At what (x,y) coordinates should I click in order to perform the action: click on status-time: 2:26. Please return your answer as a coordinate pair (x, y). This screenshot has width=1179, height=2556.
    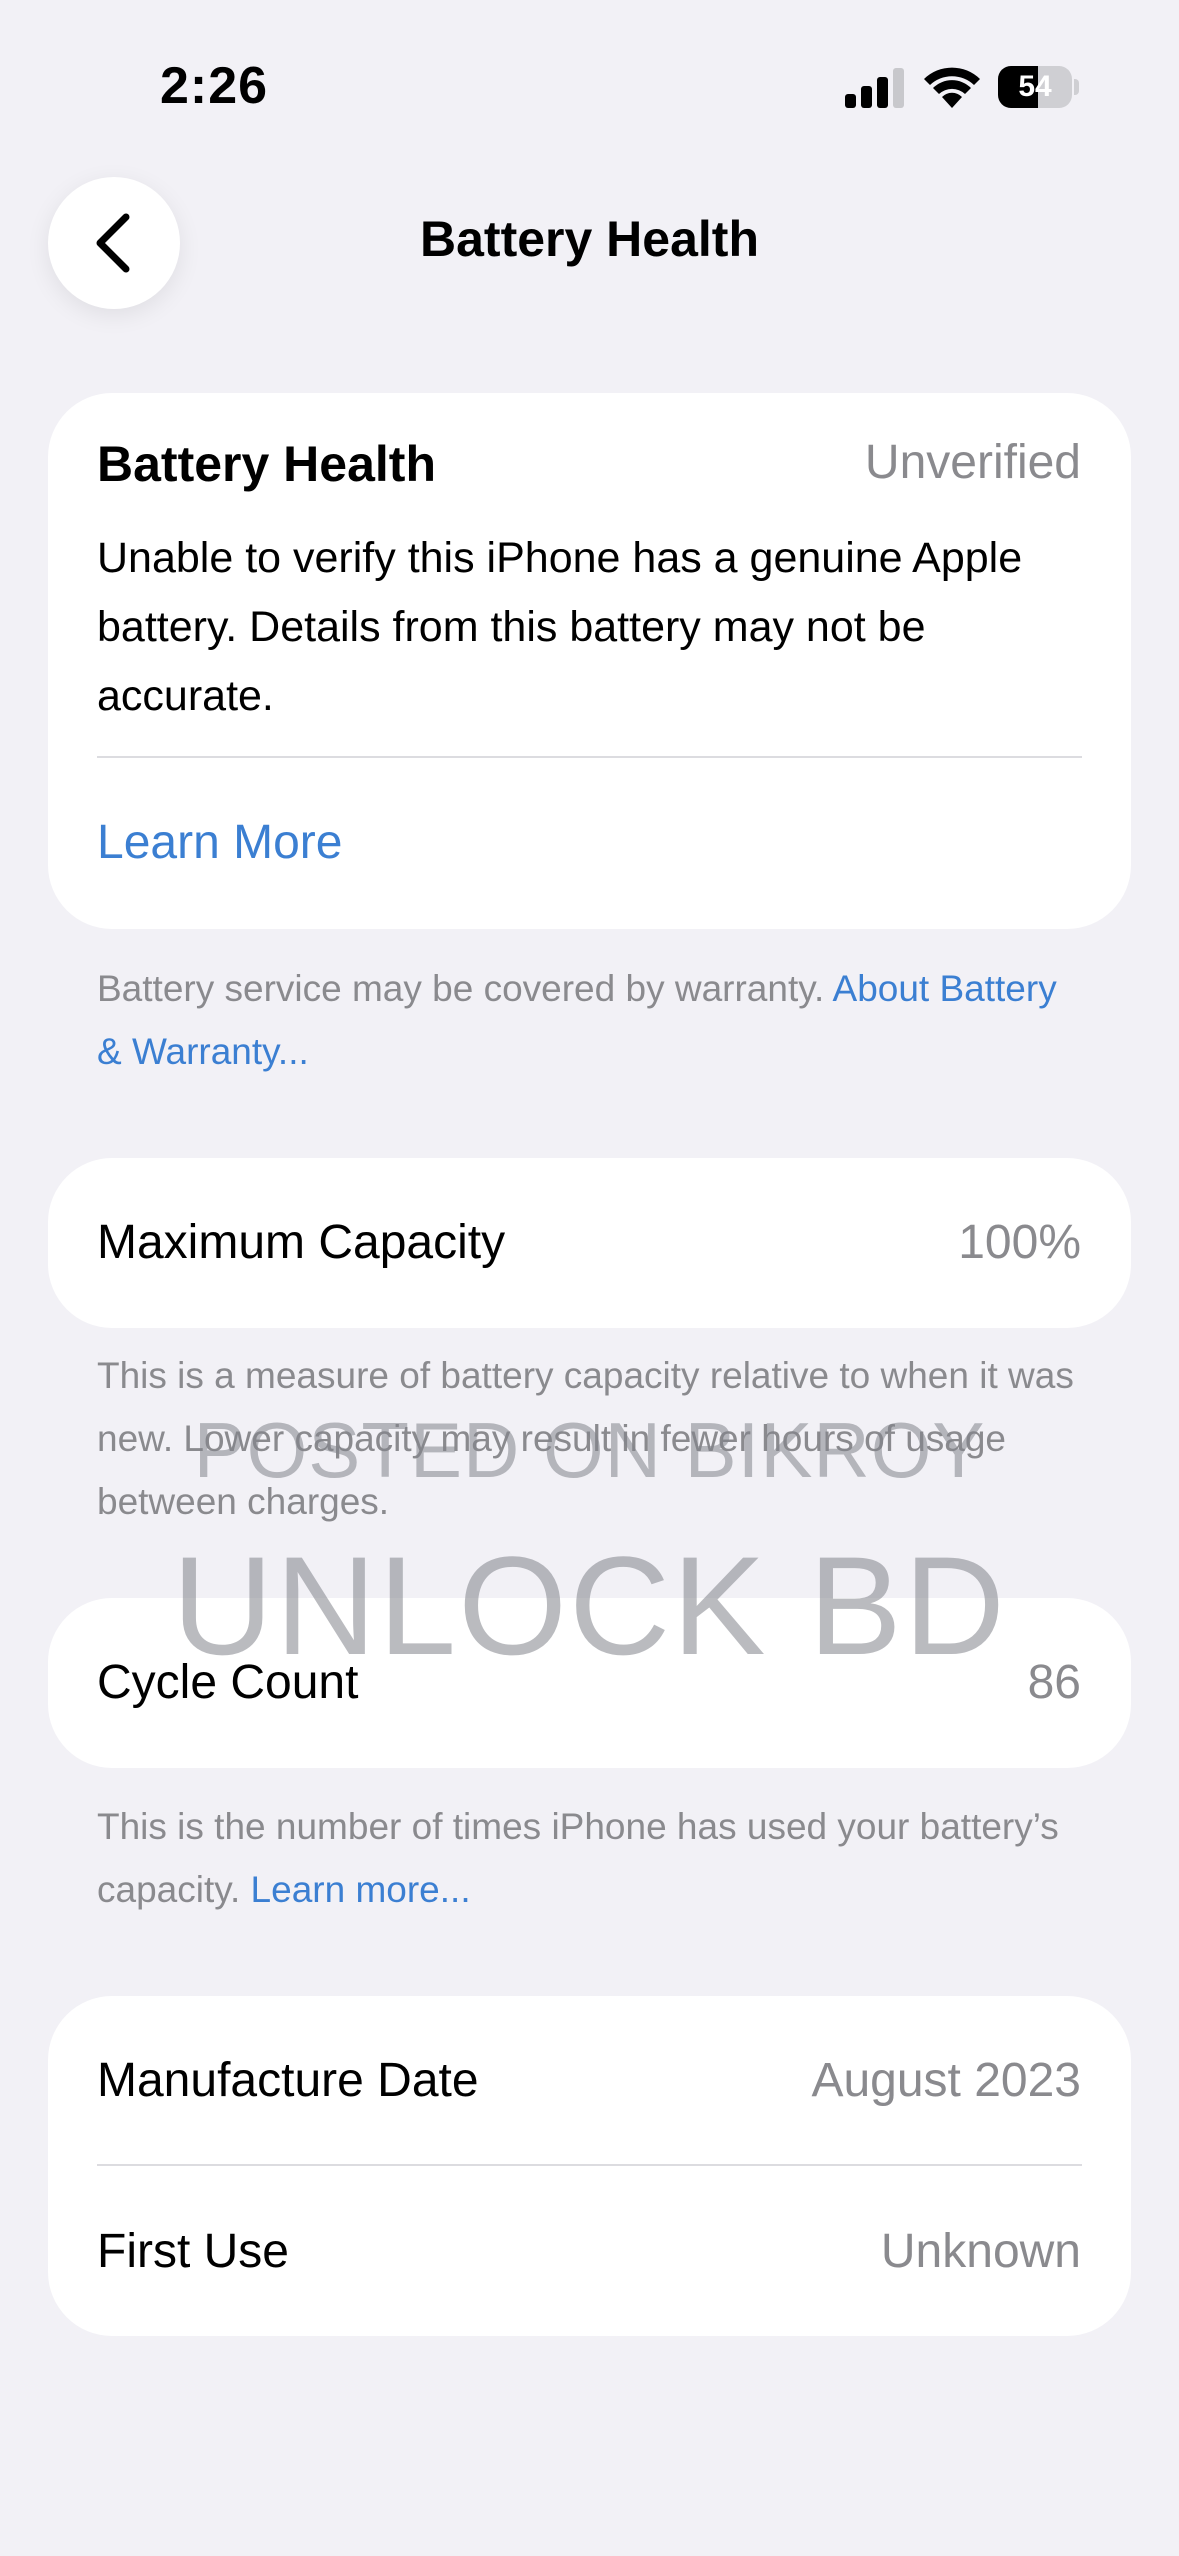
    Looking at the image, I should click on (214, 86).